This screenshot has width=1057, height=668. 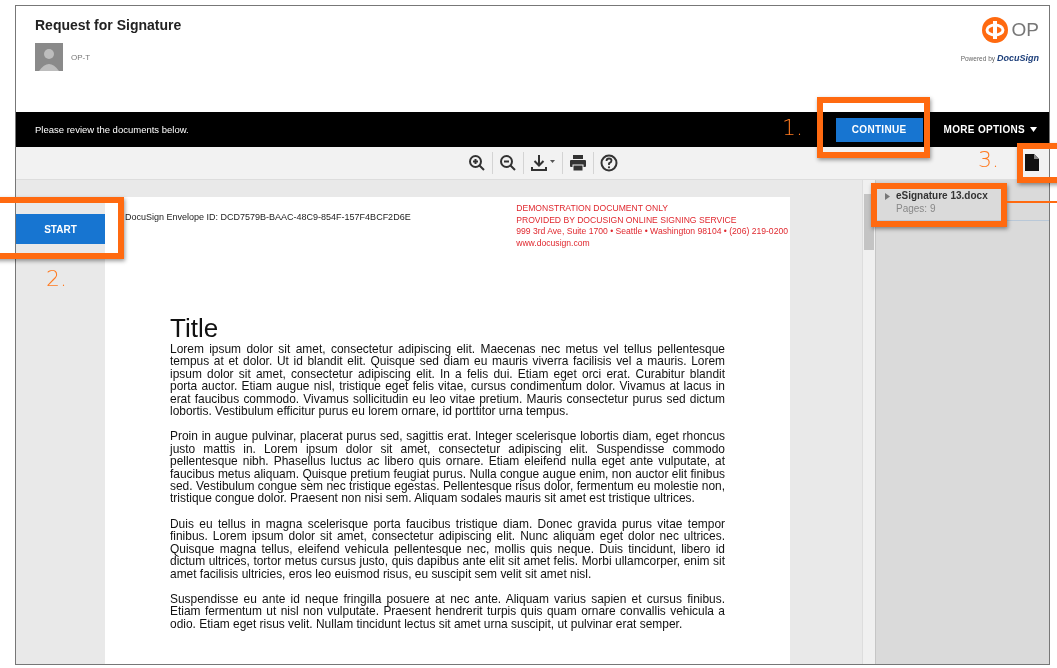 What do you see at coordinates (447, 380) in the screenshot?
I see `body-paragraph: Lorem ipsum dolor sit amet, consectetur adipiscing elit. Maecenas nec metus vel tellus pellentesque tempus at et dolor. Ut id blandit elit. Quisque sed diam eu mauris viverra facilisis vel a mauris. Lorem ipsum dolor sit amet, consectetur adipiscing elit. In a felis dui. Etiam eget orci erat. Curabitur blandit porta auctor. Etiam augue nisl, tristique eget felis vitae, cursus condimentum dolor. Vivamus at lacus in erat faucibus commodo. Vivamus sollicitudin eu leo vitae pretium. Mauris consectetur purus sed dictum lobortis. Vestibulum efficitur purus eu lorem ornare, id porttitor urna tempus.` at bounding box center [447, 380].